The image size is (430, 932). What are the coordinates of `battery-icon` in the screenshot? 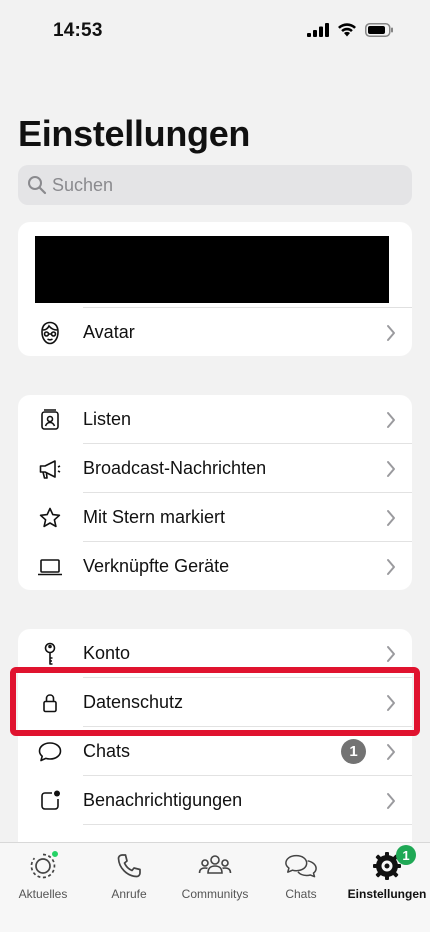 It's located at (379, 29).